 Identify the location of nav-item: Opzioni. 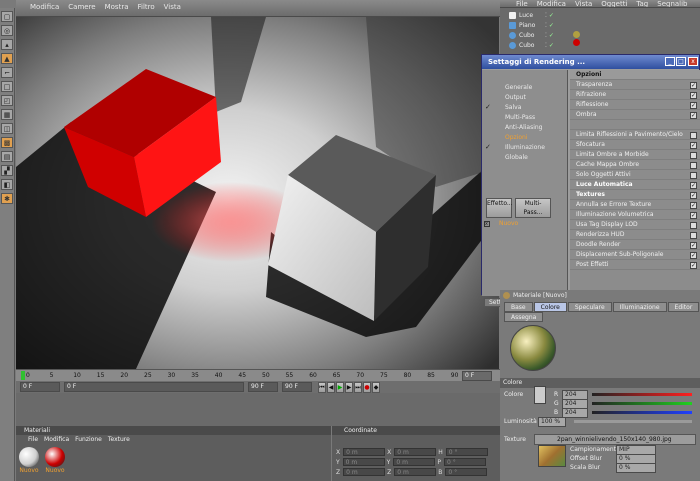
(524, 138).